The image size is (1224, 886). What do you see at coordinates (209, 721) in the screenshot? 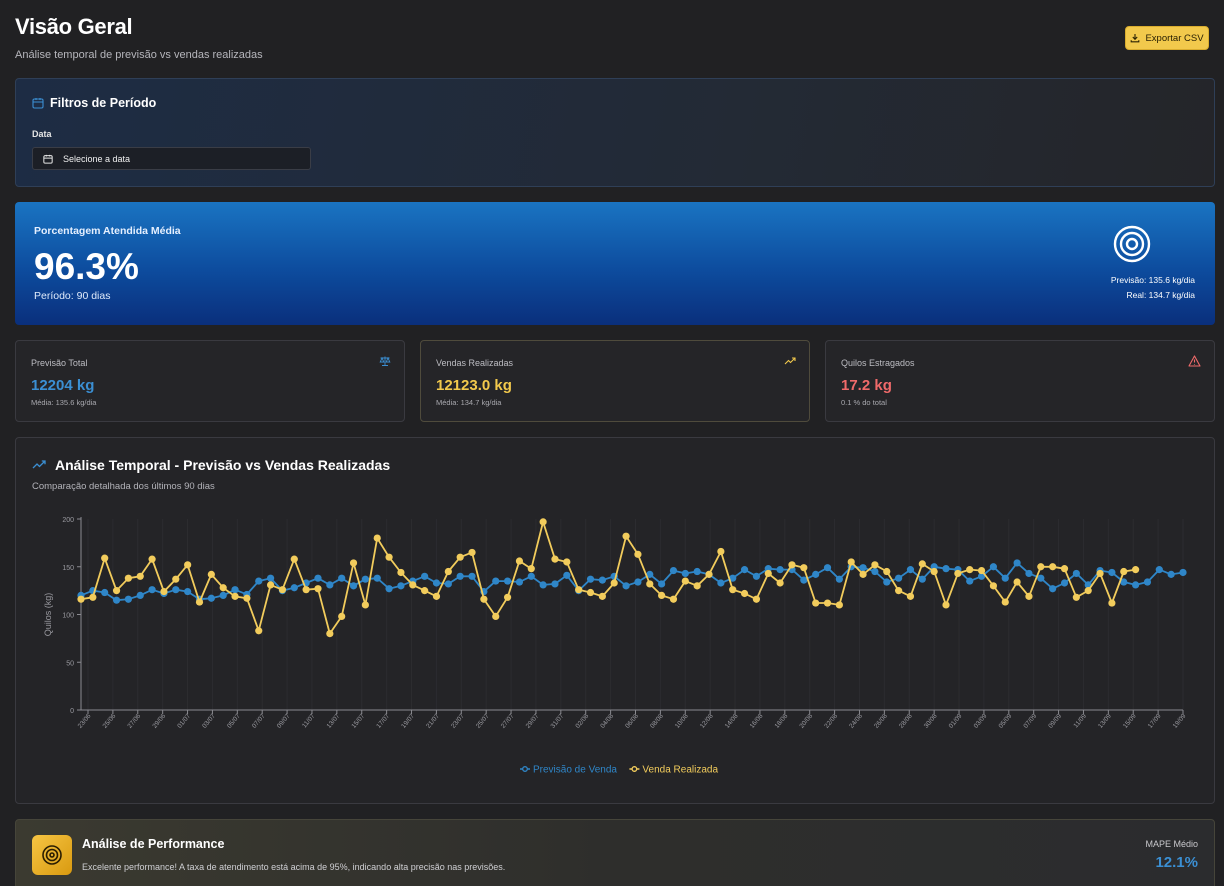
I see `x-tick-label: 03/07` at bounding box center [209, 721].